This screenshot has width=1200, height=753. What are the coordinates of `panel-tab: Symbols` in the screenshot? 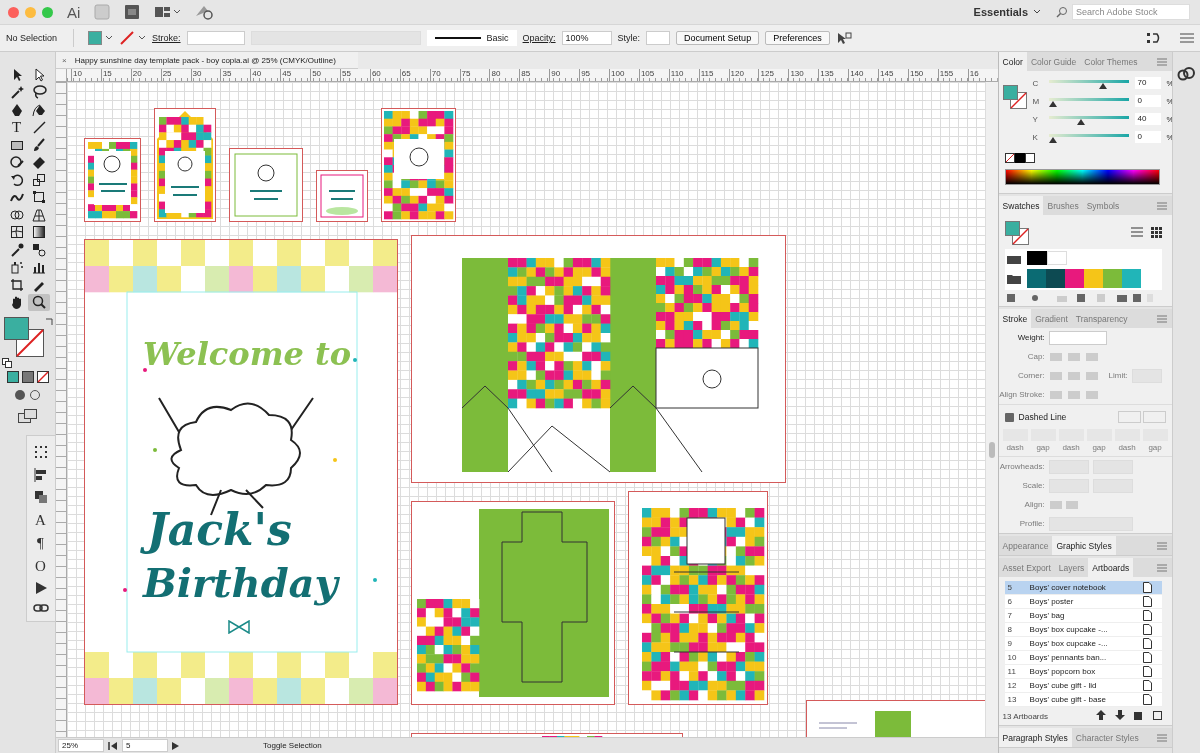 It's located at (1103, 205).